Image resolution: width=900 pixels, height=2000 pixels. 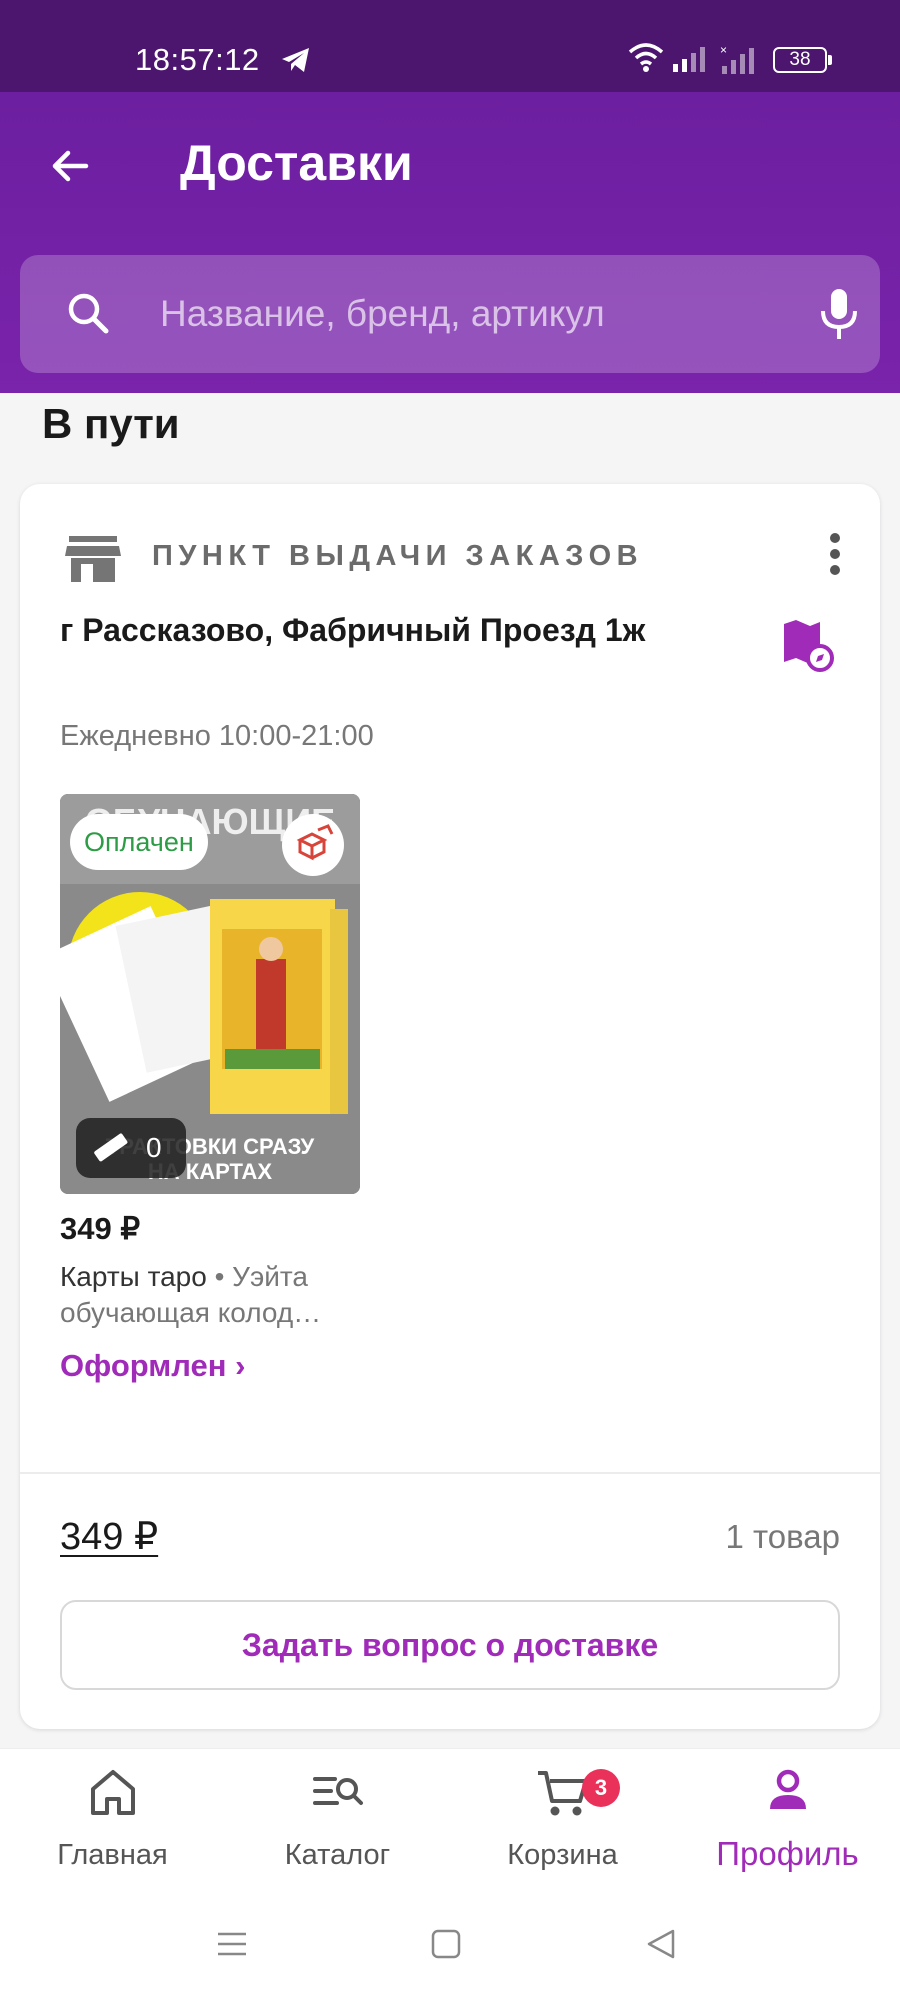 I want to click on search-icon, so click(x=88, y=315).